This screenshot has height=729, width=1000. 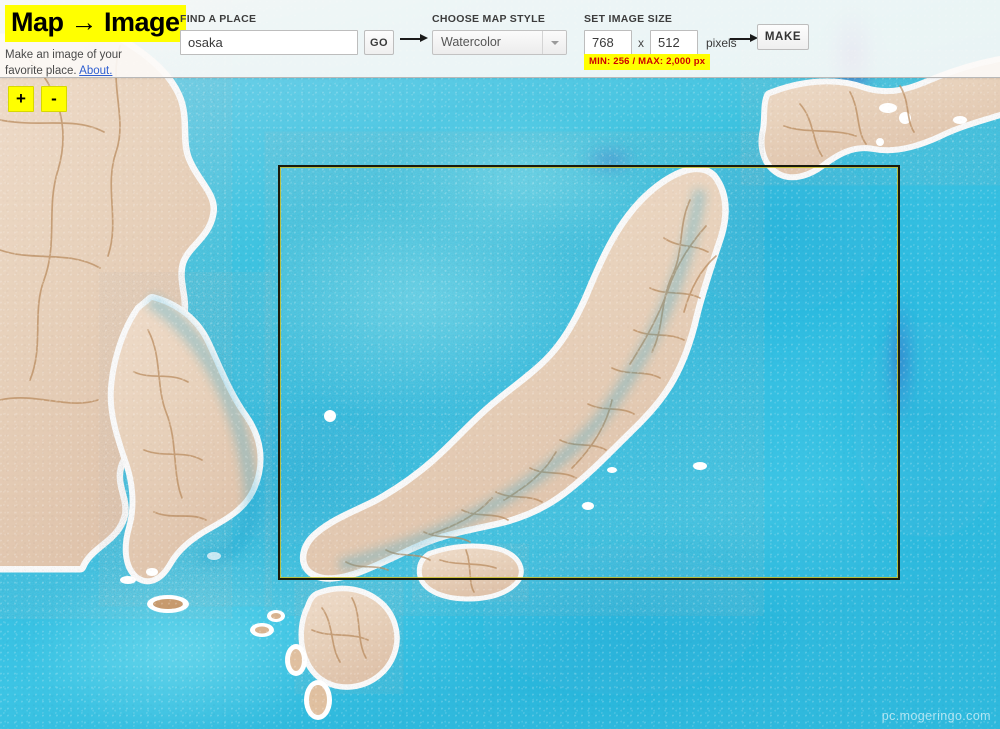 What do you see at coordinates (63, 55) in the screenshot?
I see `tagline-line-1: Make an image of your` at bounding box center [63, 55].